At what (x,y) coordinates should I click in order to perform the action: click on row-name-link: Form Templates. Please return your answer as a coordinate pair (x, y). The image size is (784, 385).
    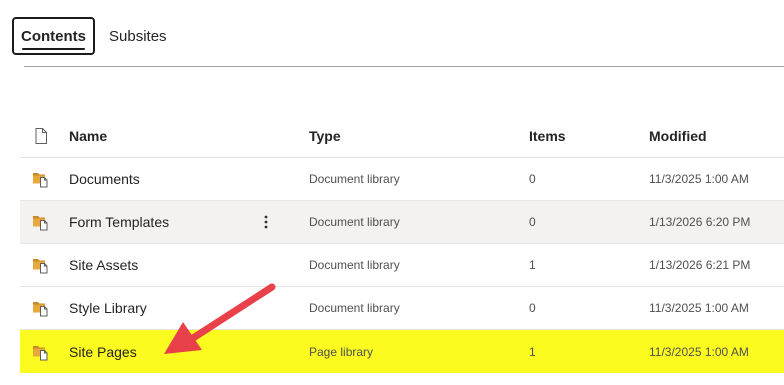
    Looking at the image, I should click on (119, 222).